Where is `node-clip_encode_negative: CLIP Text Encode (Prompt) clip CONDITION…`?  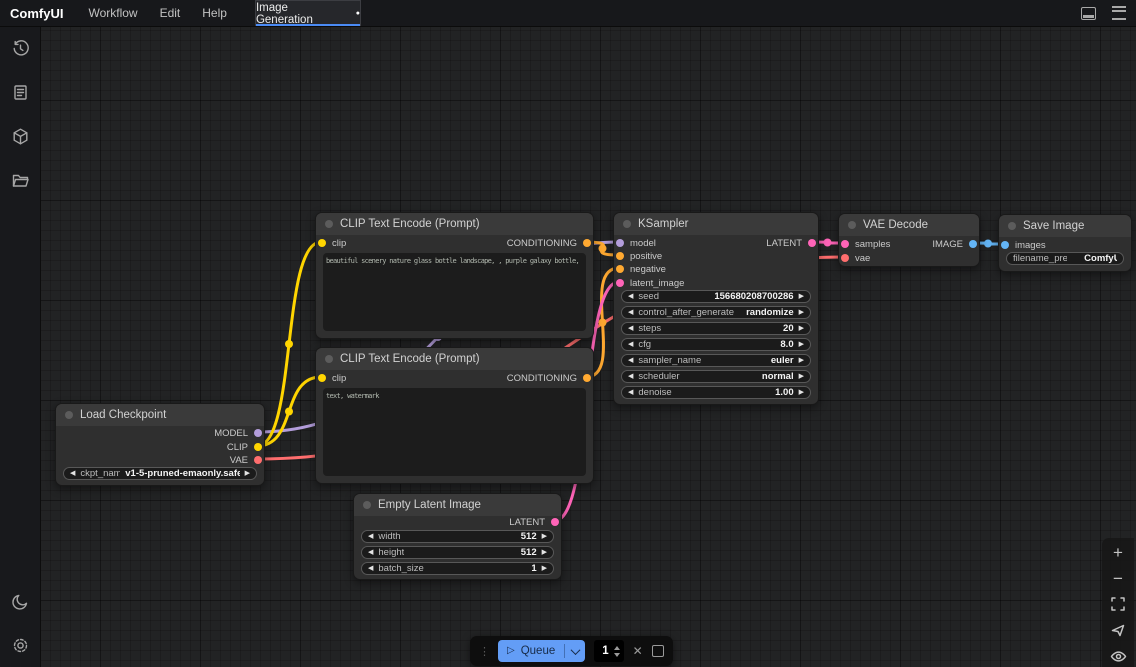 node-clip_encode_negative: CLIP Text Encode (Prompt) clip CONDITION… is located at coordinates (454, 415).